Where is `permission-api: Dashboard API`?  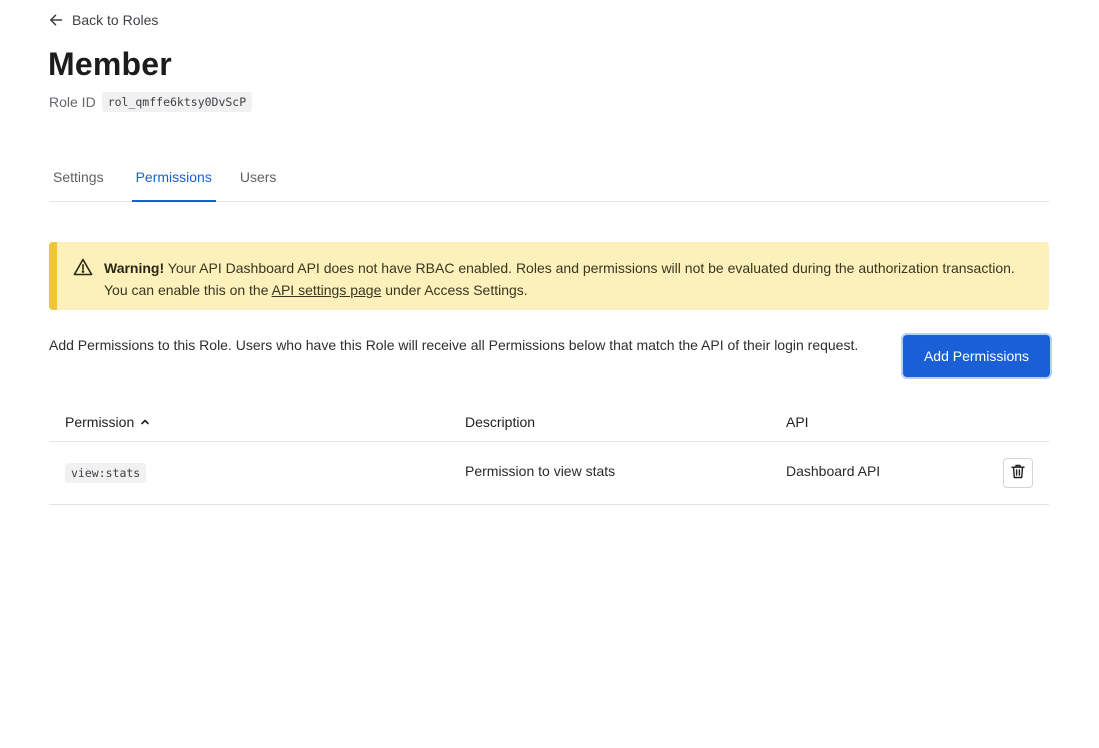
permission-api: Dashboard API is located at coordinates (833, 471).